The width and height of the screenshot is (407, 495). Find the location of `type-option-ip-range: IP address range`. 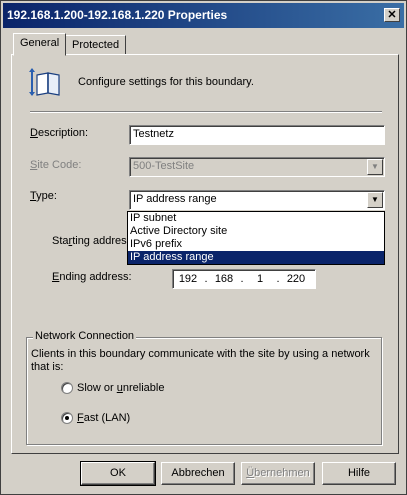

type-option-ip-range: IP address range is located at coordinates (256, 257).